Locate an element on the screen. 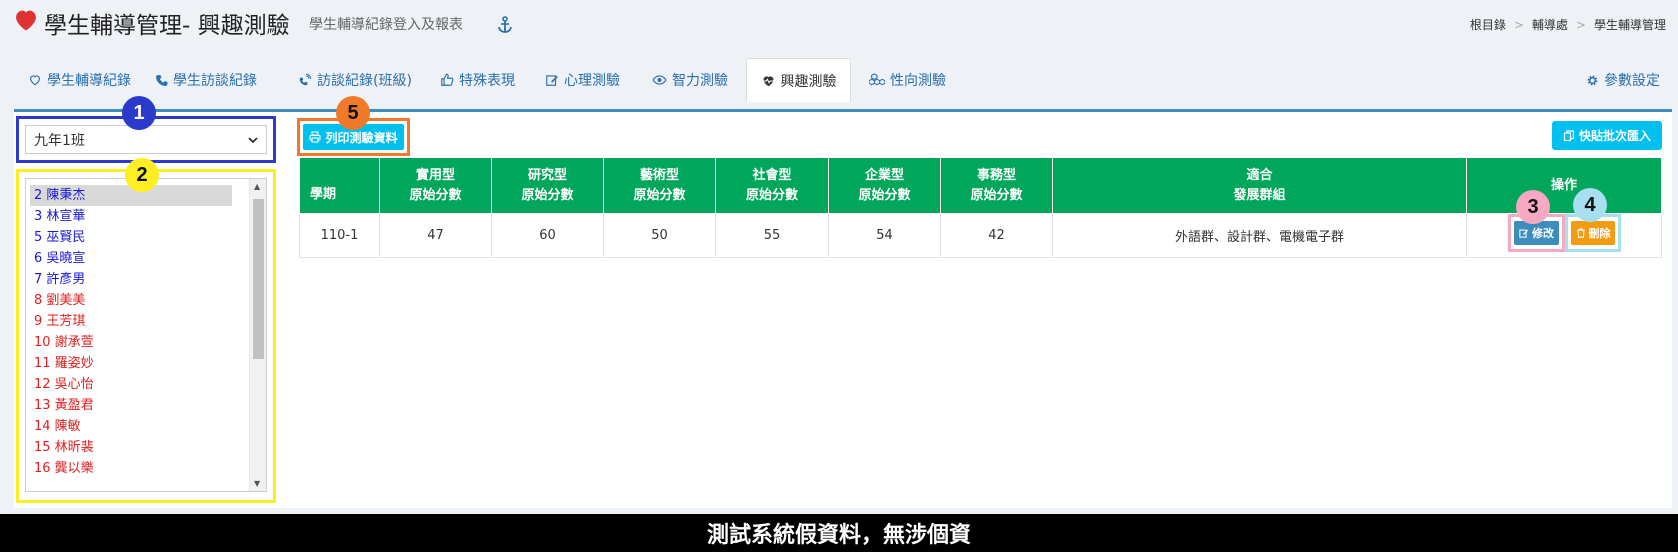 The height and width of the screenshot is (552, 1678). tab-guidance-records: 學生輔導紀錄 is located at coordinates (79, 80).